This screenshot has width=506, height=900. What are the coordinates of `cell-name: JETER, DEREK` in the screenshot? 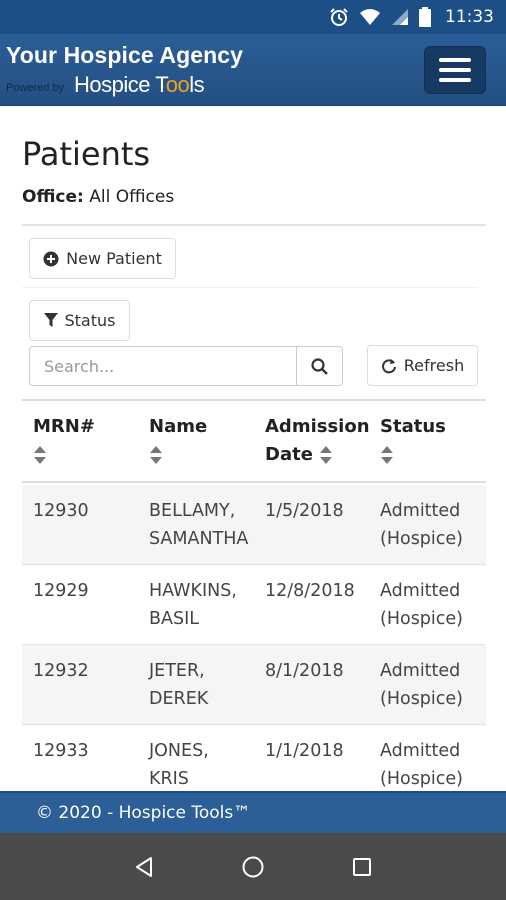 It's located at (209, 685).